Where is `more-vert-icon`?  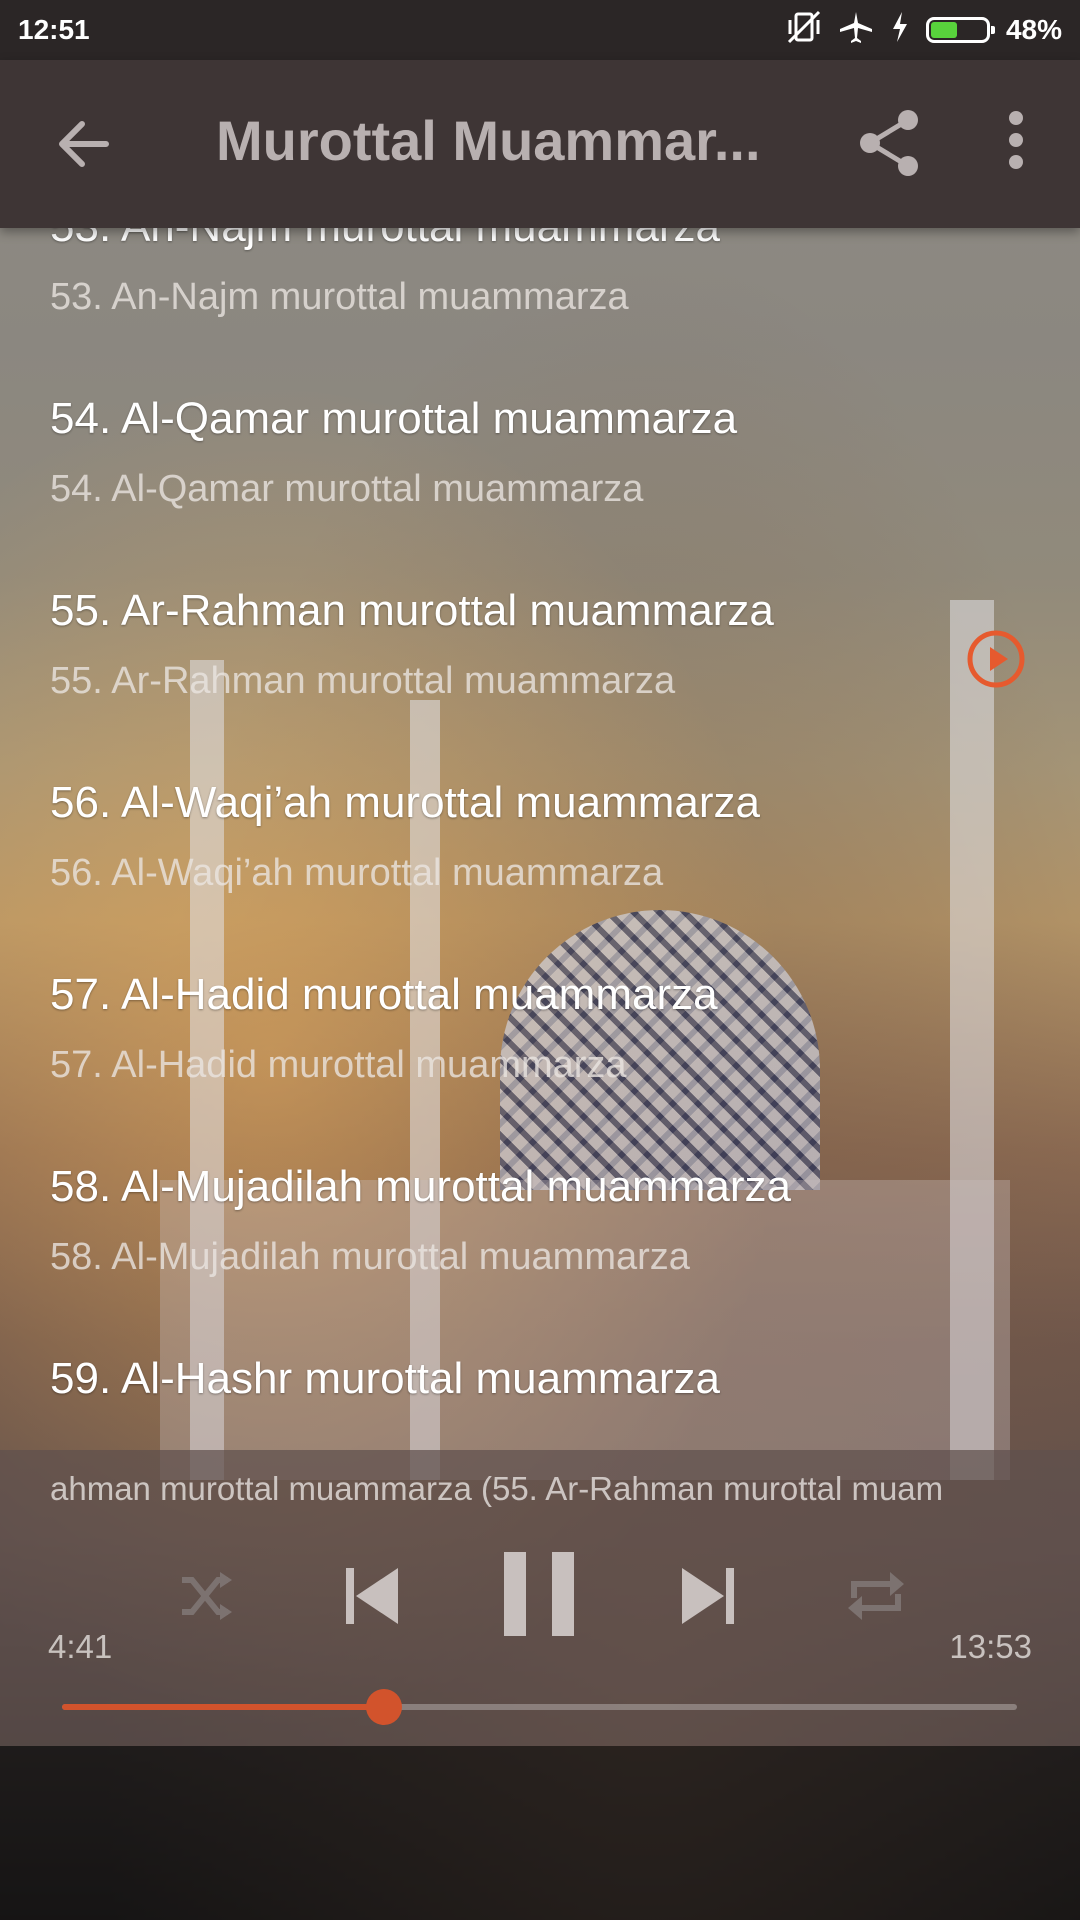
more-vert-icon is located at coordinates (1016, 140).